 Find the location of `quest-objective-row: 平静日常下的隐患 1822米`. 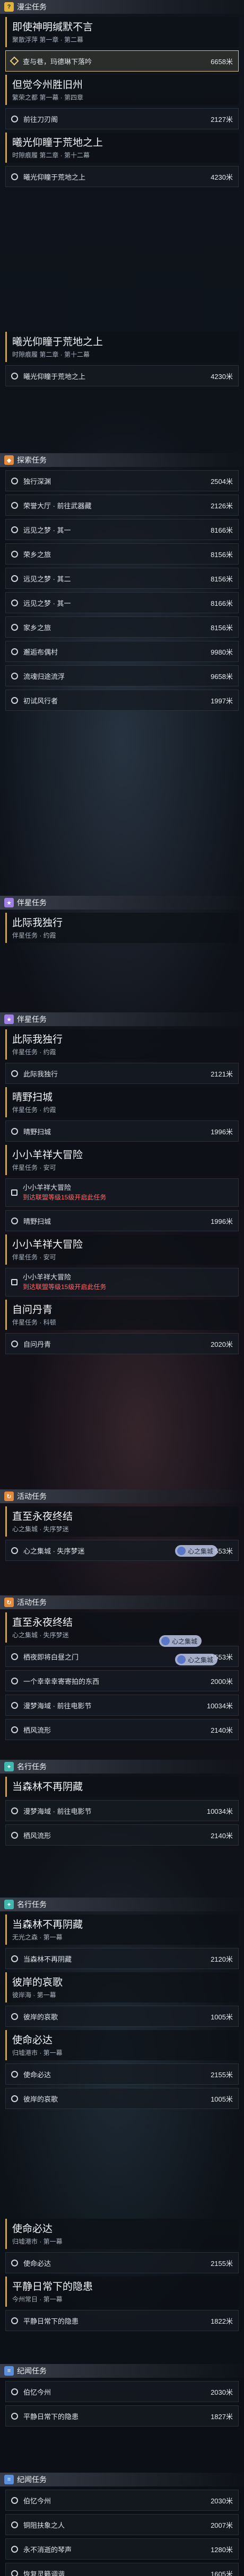

quest-objective-row: 平静日常下的隐患 1822米 is located at coordinates (122, 2320).